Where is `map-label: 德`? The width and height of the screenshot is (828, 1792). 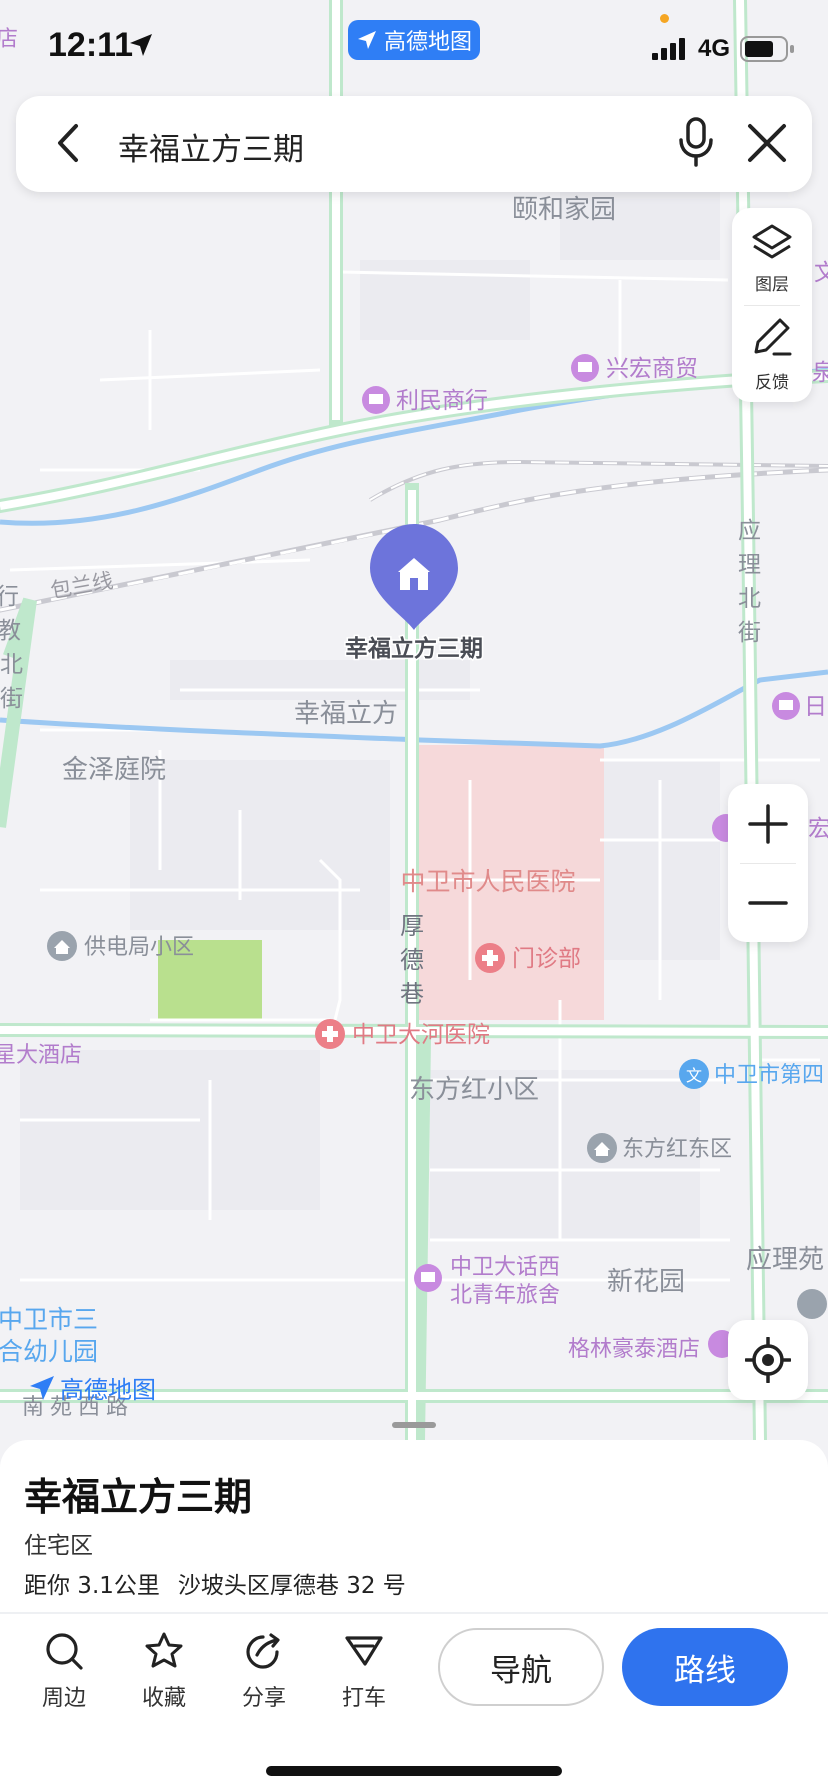 map-label: 德 is located at coordinates (412, 960).